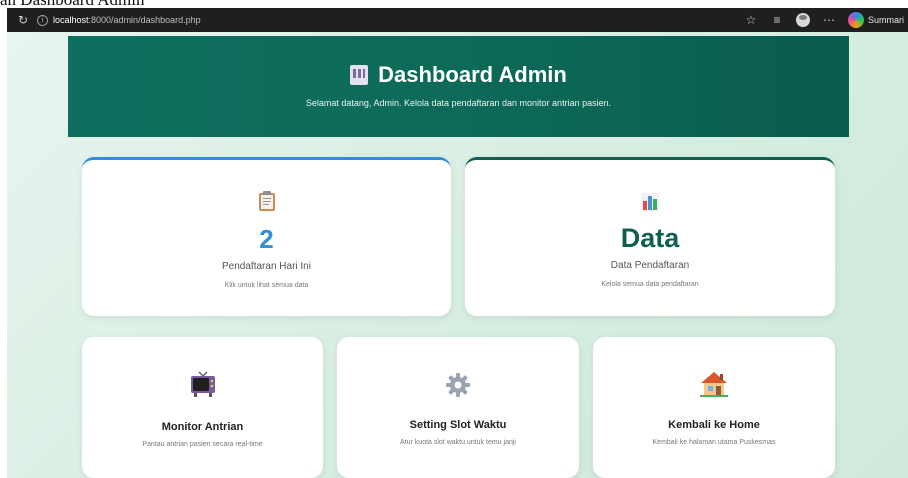  What do you see at coordinates (202, 384) in the screenshot?
I see `tv-icon` at bounding box center [202, 384].